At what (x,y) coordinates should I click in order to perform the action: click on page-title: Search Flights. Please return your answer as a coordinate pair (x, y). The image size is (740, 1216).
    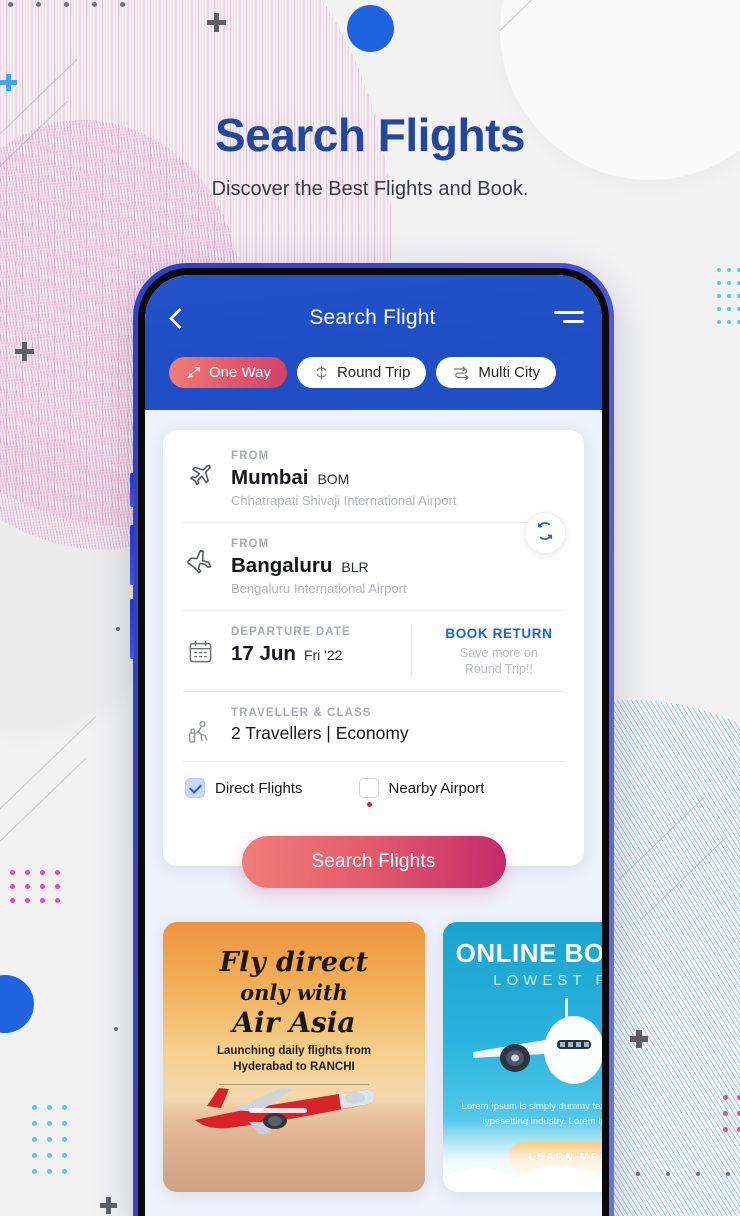
    Looking at the image, I should click on (370, 135).